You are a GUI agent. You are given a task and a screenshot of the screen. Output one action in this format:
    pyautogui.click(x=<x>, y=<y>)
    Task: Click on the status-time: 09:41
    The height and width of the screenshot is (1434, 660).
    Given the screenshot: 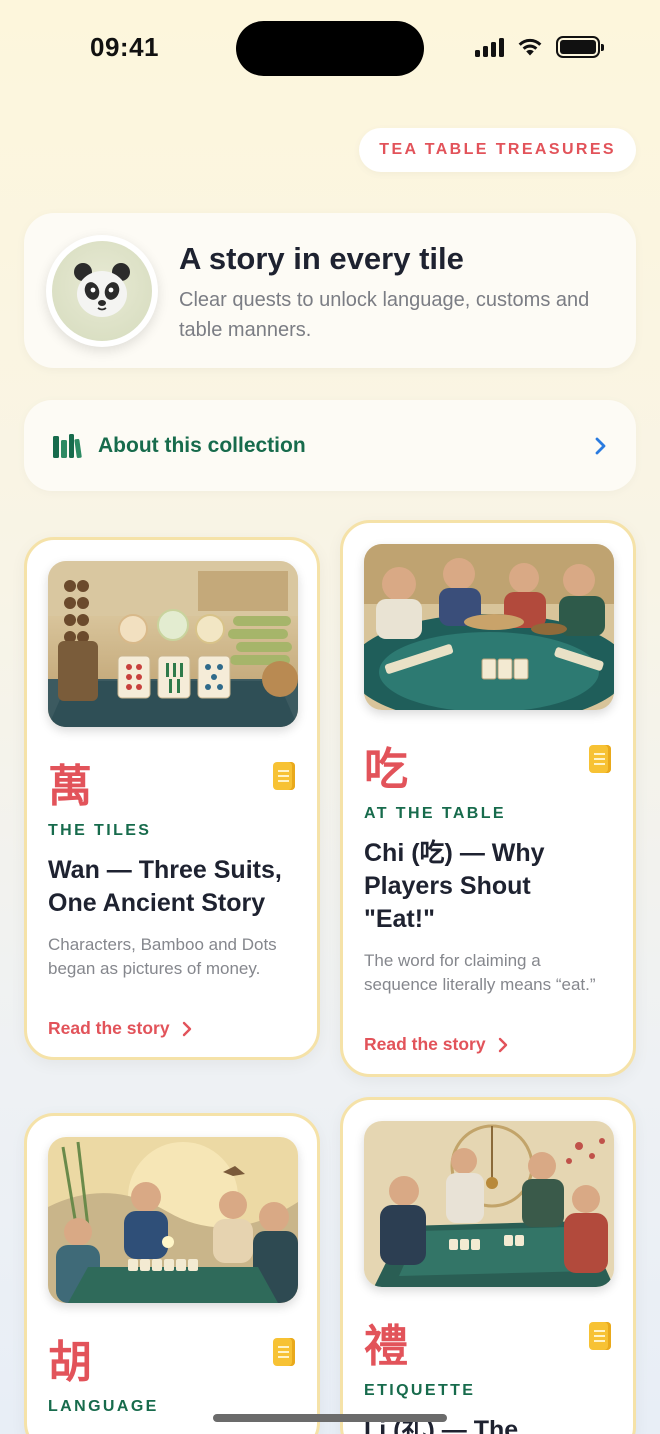 What is the action you would take?
    pyautogui.click(x=124, y=47)
    